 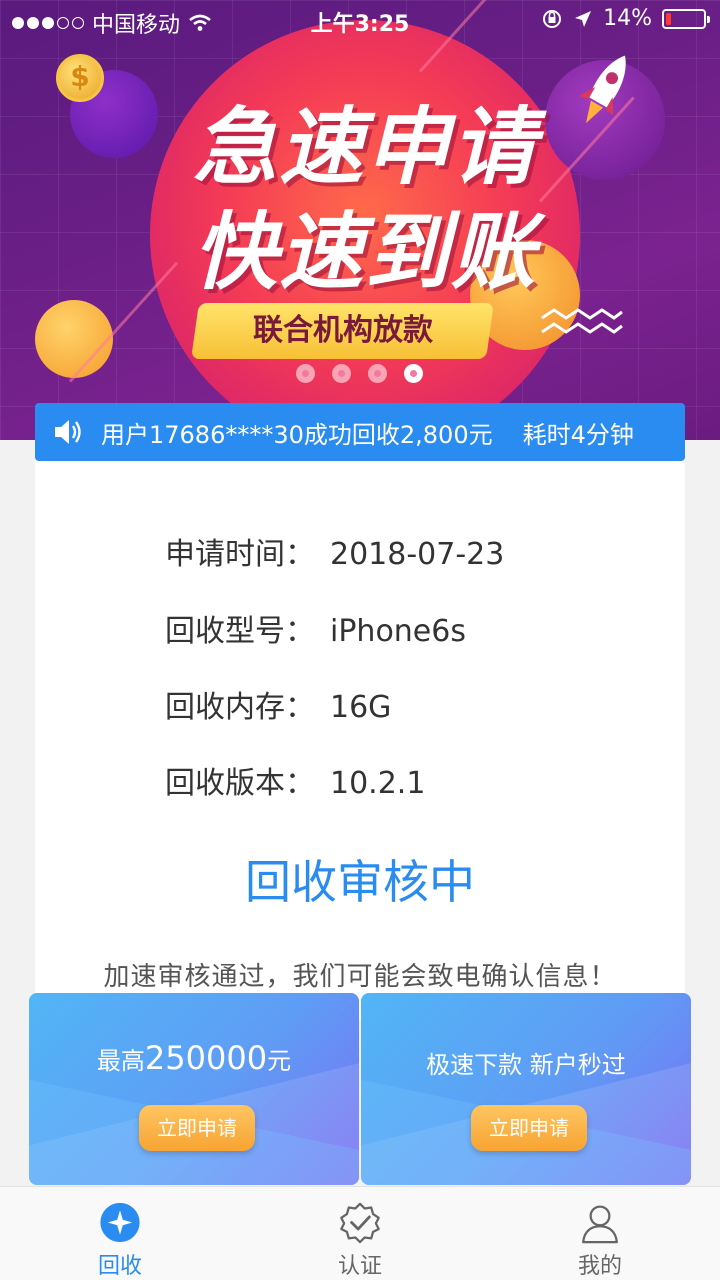 I want to click on tab-bar: 回收 认证 我的, so click(x=360, y=1233).